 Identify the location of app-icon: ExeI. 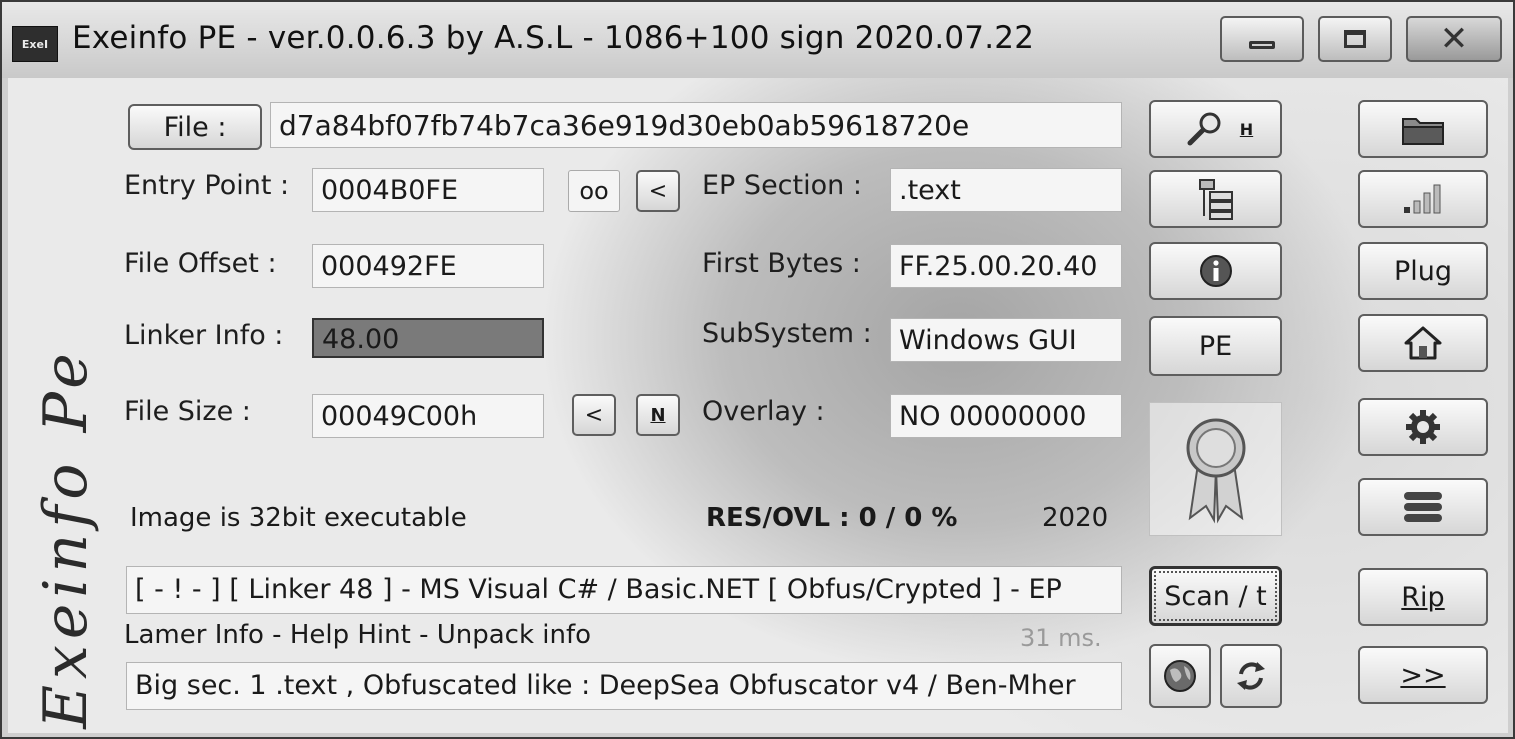
(35, 44).